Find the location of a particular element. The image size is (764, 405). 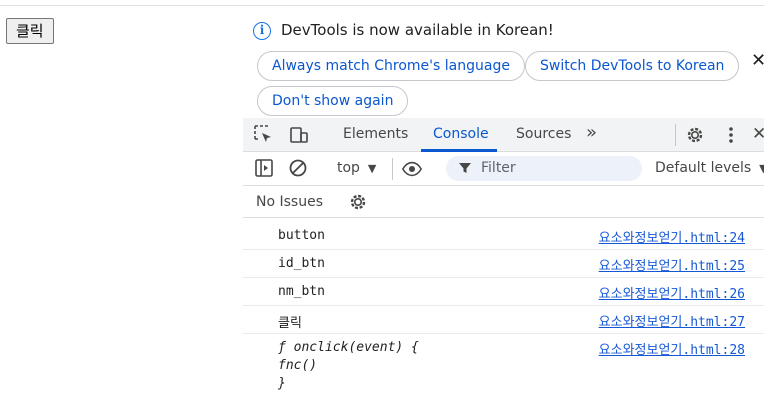

tab-console: Console is located at coordinates (461, 134).